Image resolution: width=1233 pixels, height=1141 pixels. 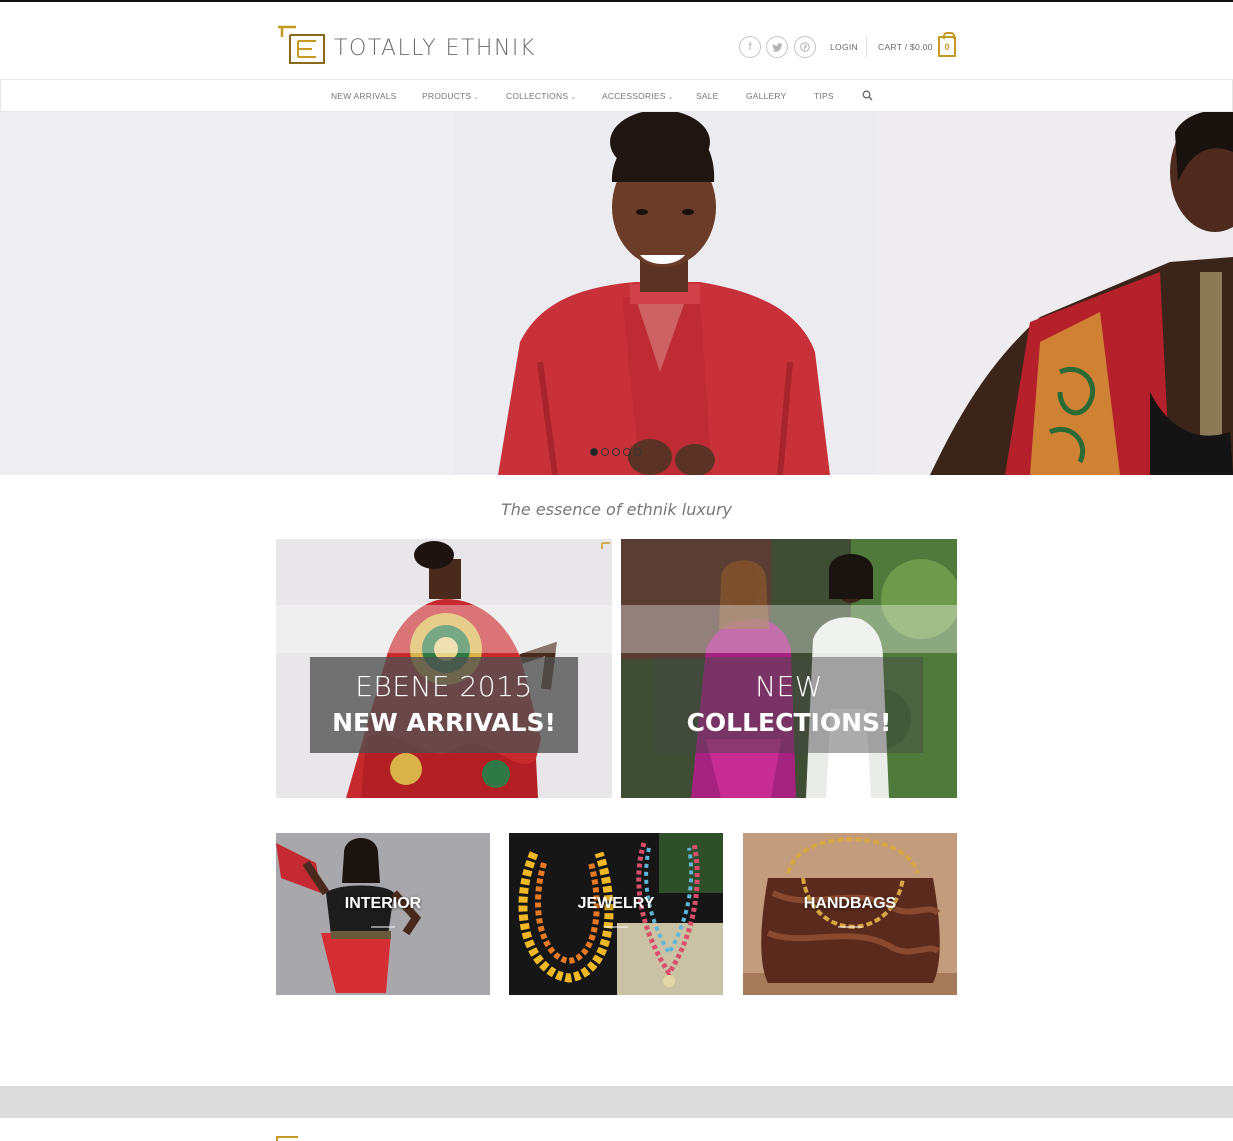 I want to click on category-tile-interior: INTERIOR, so click(x=383, y=914).